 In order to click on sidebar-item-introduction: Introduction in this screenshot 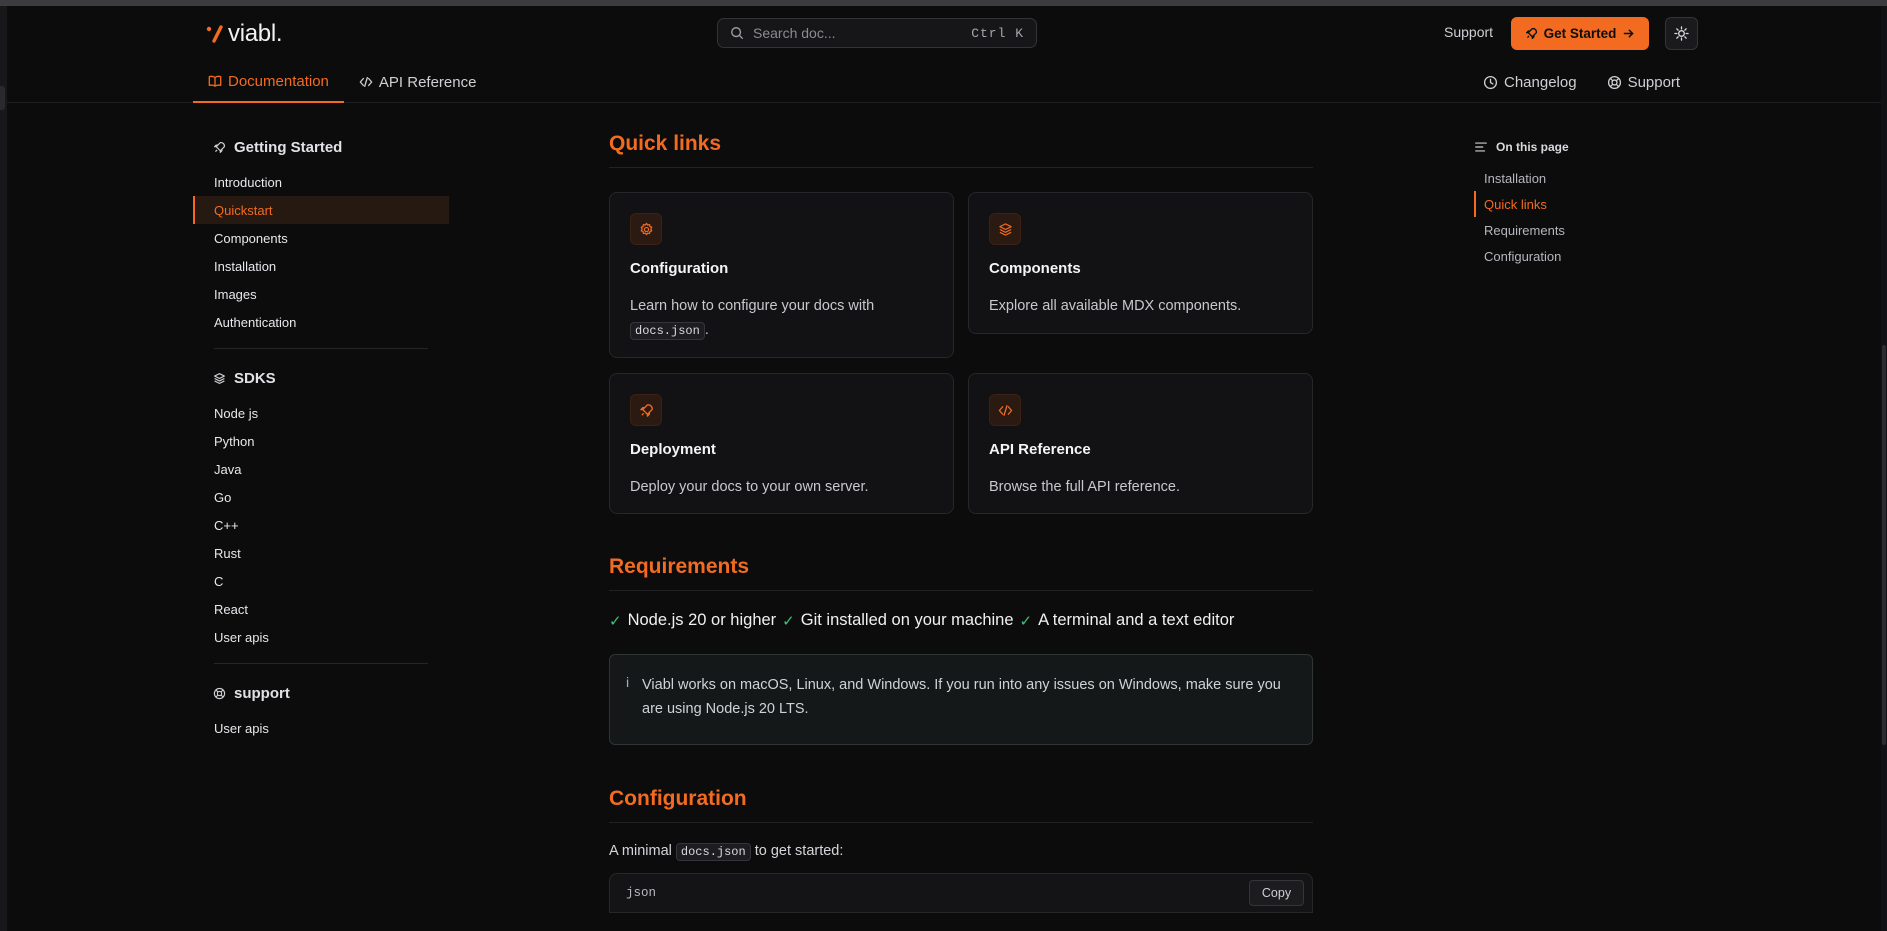, I will do `click(321, 182)`.